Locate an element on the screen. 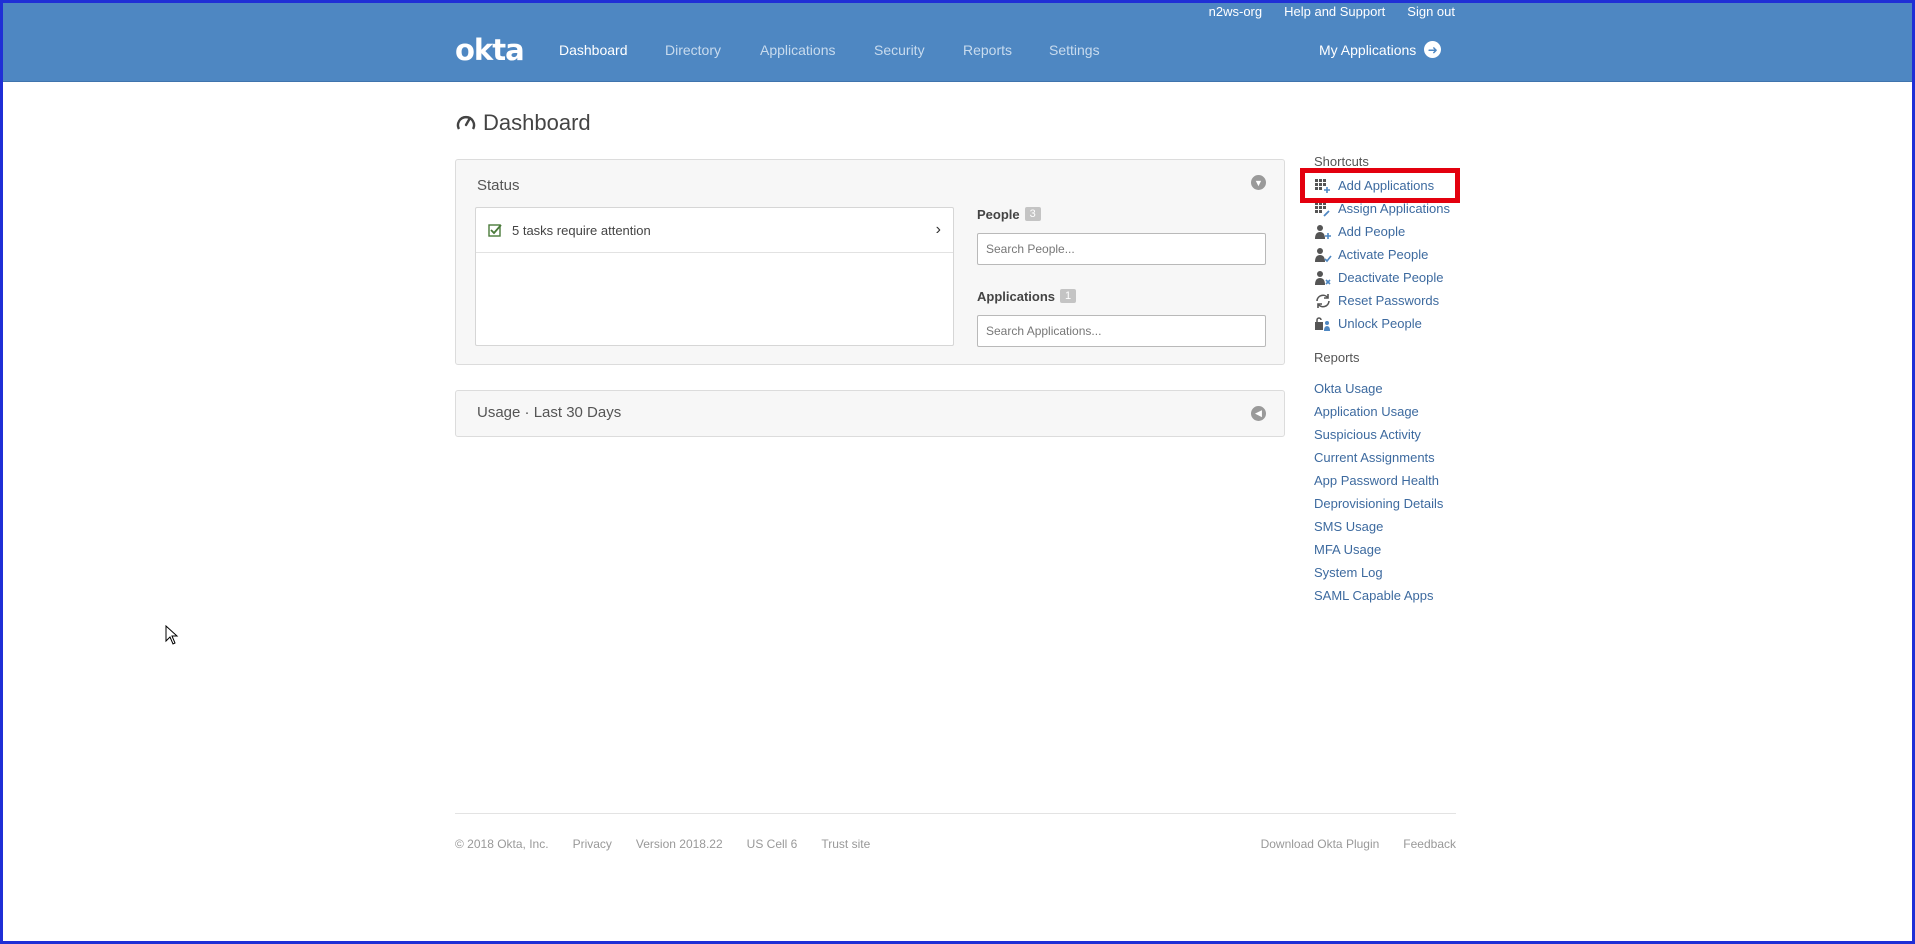 This screenshot has height=944, width=1915. footer-trust-site-link: Trust site is located at coordinates (845, 844).